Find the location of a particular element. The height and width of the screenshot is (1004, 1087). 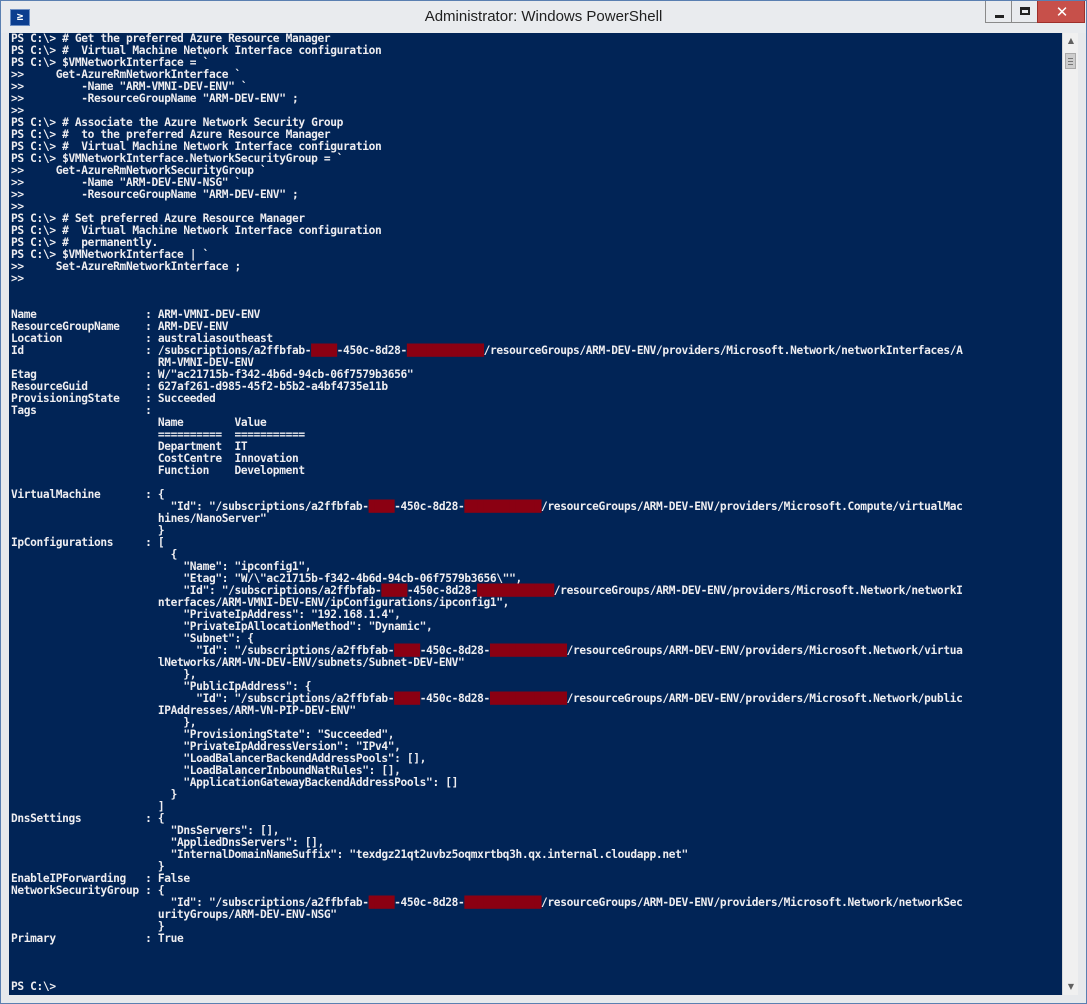

close-button: ✕ is located at coordinates (1061, 12).